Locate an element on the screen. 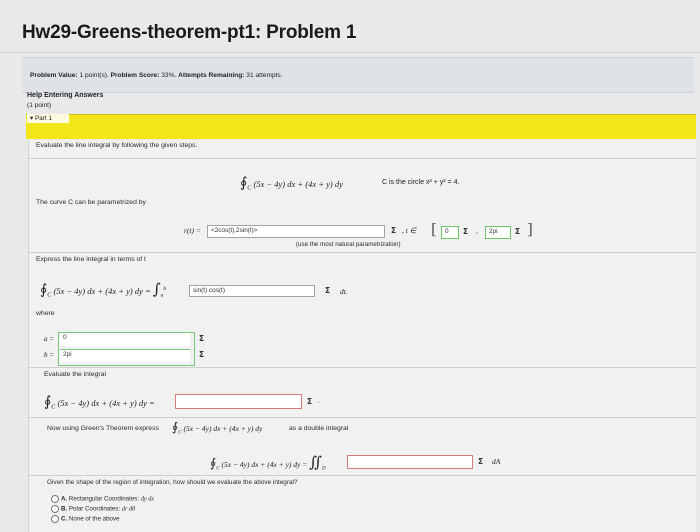 The height and width of the screenshot is (532, 700). a-label: a = is located at coordinates (49, 339).